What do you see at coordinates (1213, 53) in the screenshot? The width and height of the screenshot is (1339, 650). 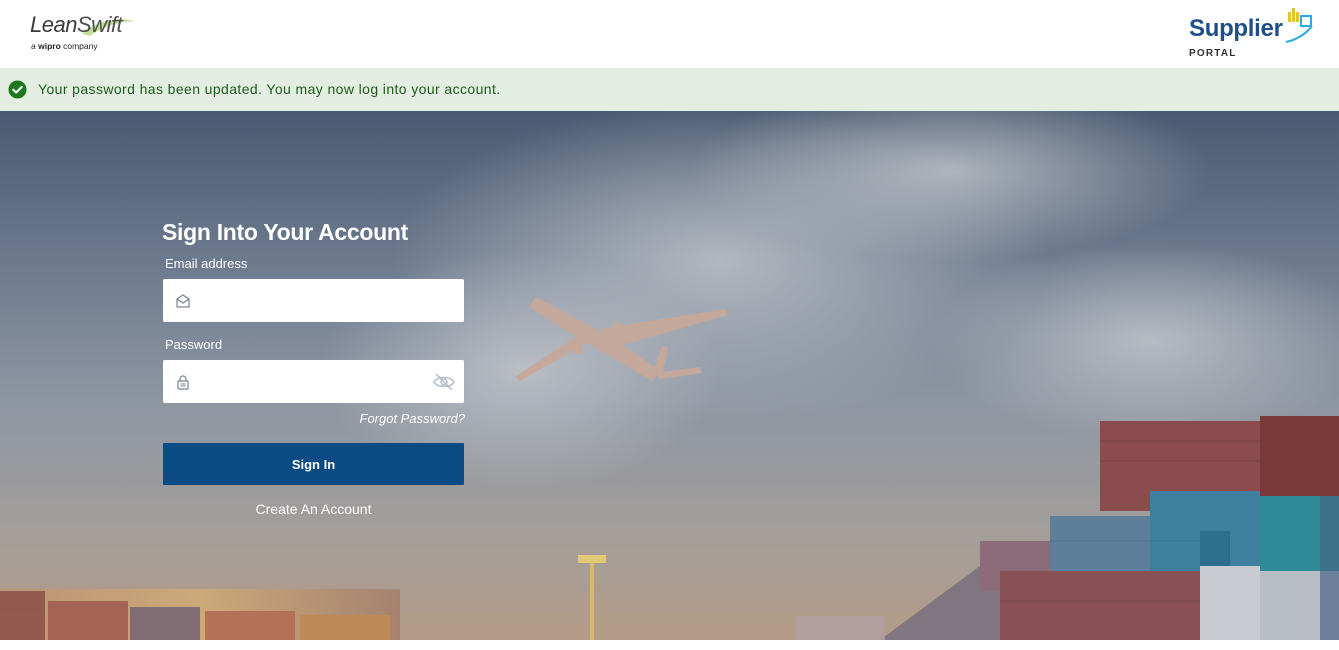 I see `portal-subtitle: PORTAL` at bounding box center [1213, 53].